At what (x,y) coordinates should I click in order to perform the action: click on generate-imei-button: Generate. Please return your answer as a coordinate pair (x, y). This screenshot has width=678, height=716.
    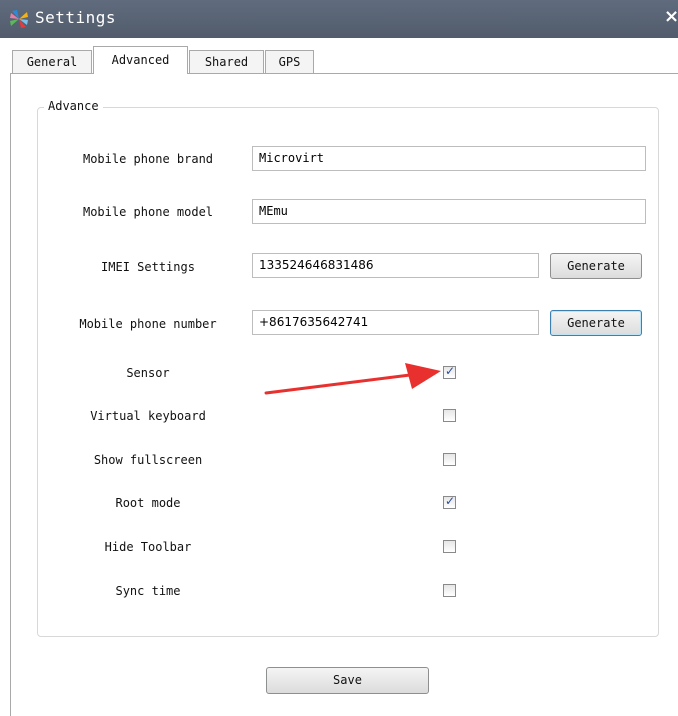
    Looking at the image, I should click on (596, 266).